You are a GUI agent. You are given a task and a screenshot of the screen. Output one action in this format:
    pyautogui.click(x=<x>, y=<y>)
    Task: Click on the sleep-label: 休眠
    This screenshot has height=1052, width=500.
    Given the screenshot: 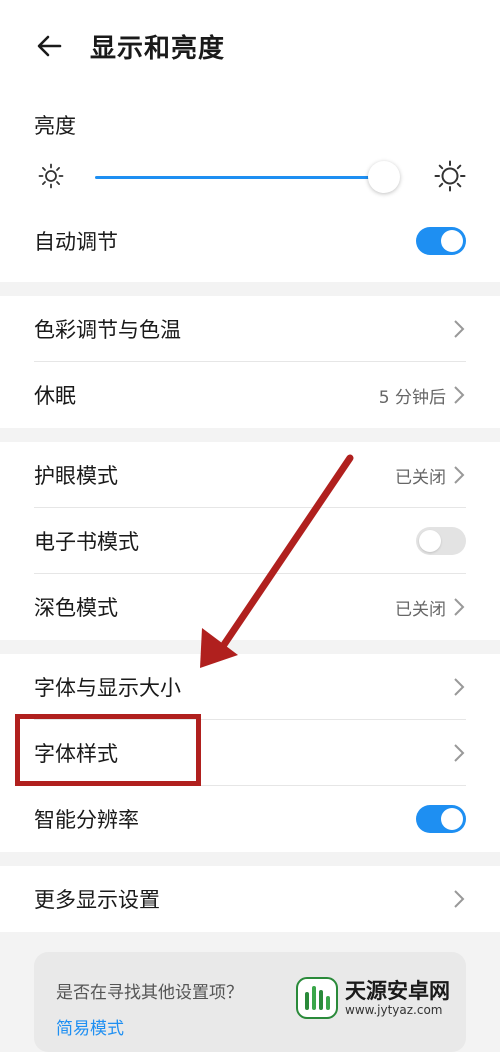 What is the action you would take?
    pyautogui.click(x=55, y=396)
    